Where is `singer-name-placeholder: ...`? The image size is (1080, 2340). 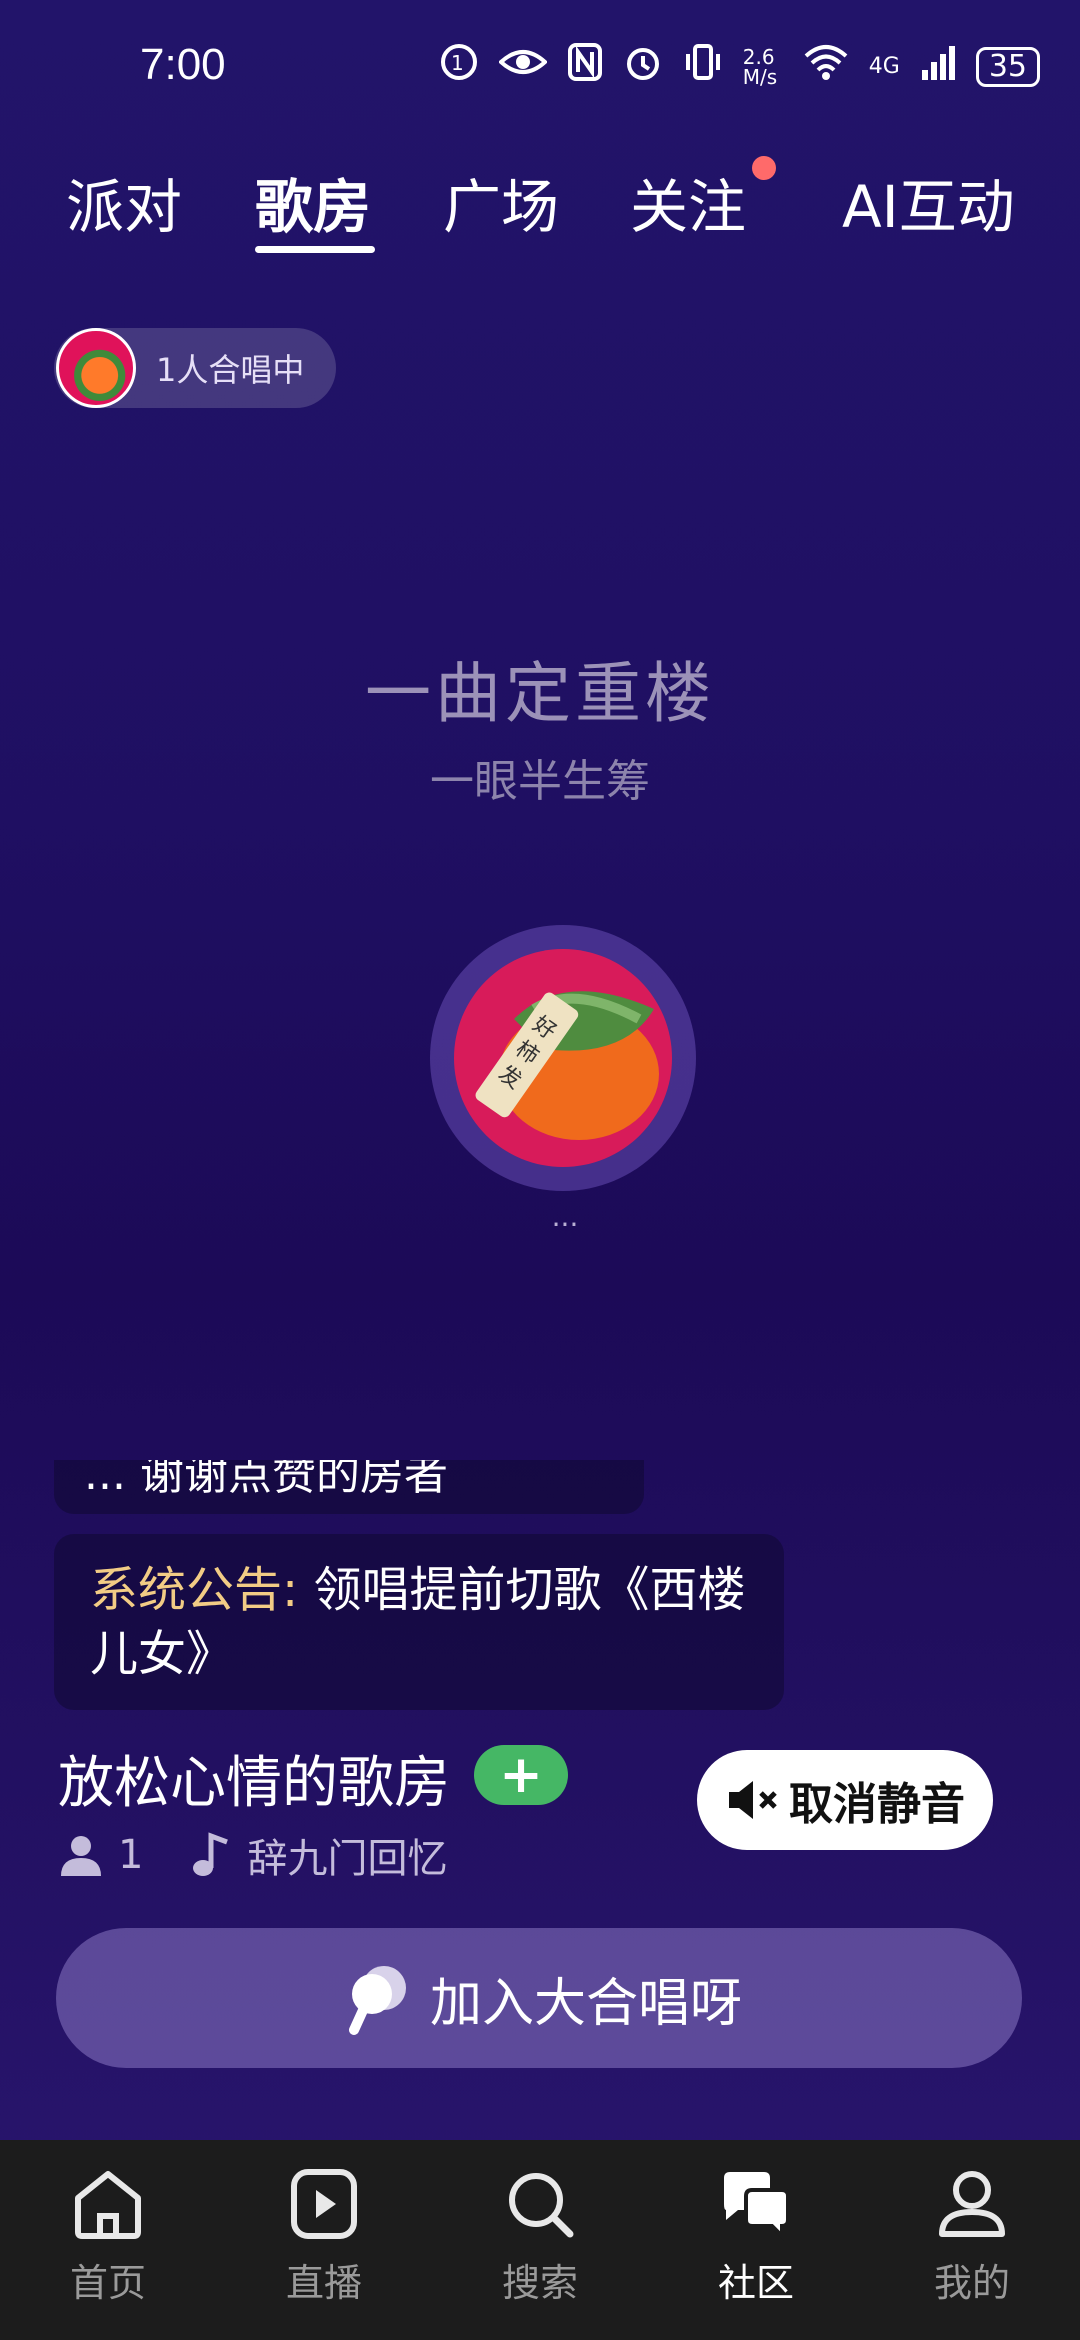 singer-name-placeholder: ... is located at coordinates (565, 1216).